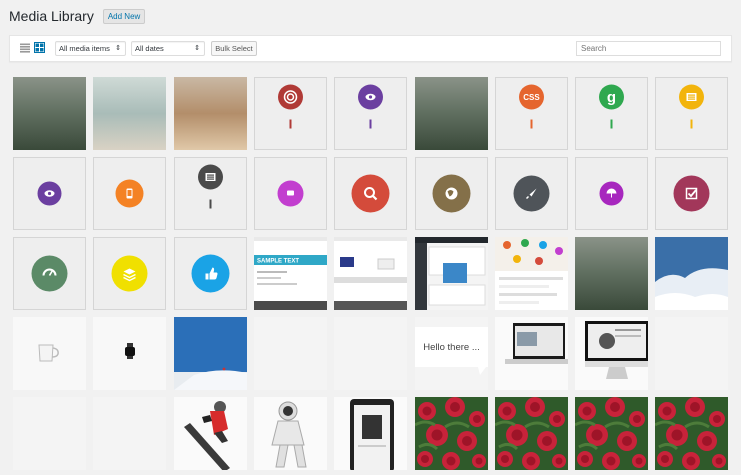  What do you see at coordinates (25, 48) in the screenshot?
I see `list-view-icon` at bounding box center [25, 48].